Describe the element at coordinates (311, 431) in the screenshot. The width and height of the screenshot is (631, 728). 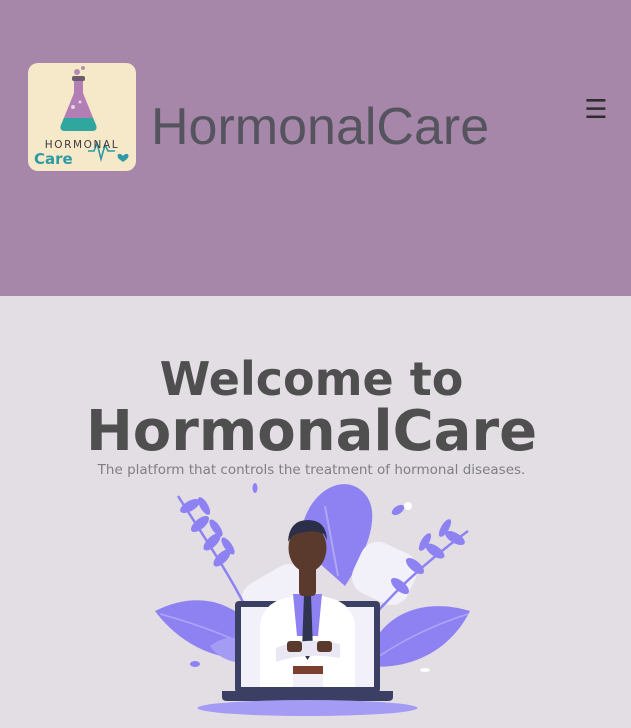
I see `app-title-heading: HormonalCare` at that location.